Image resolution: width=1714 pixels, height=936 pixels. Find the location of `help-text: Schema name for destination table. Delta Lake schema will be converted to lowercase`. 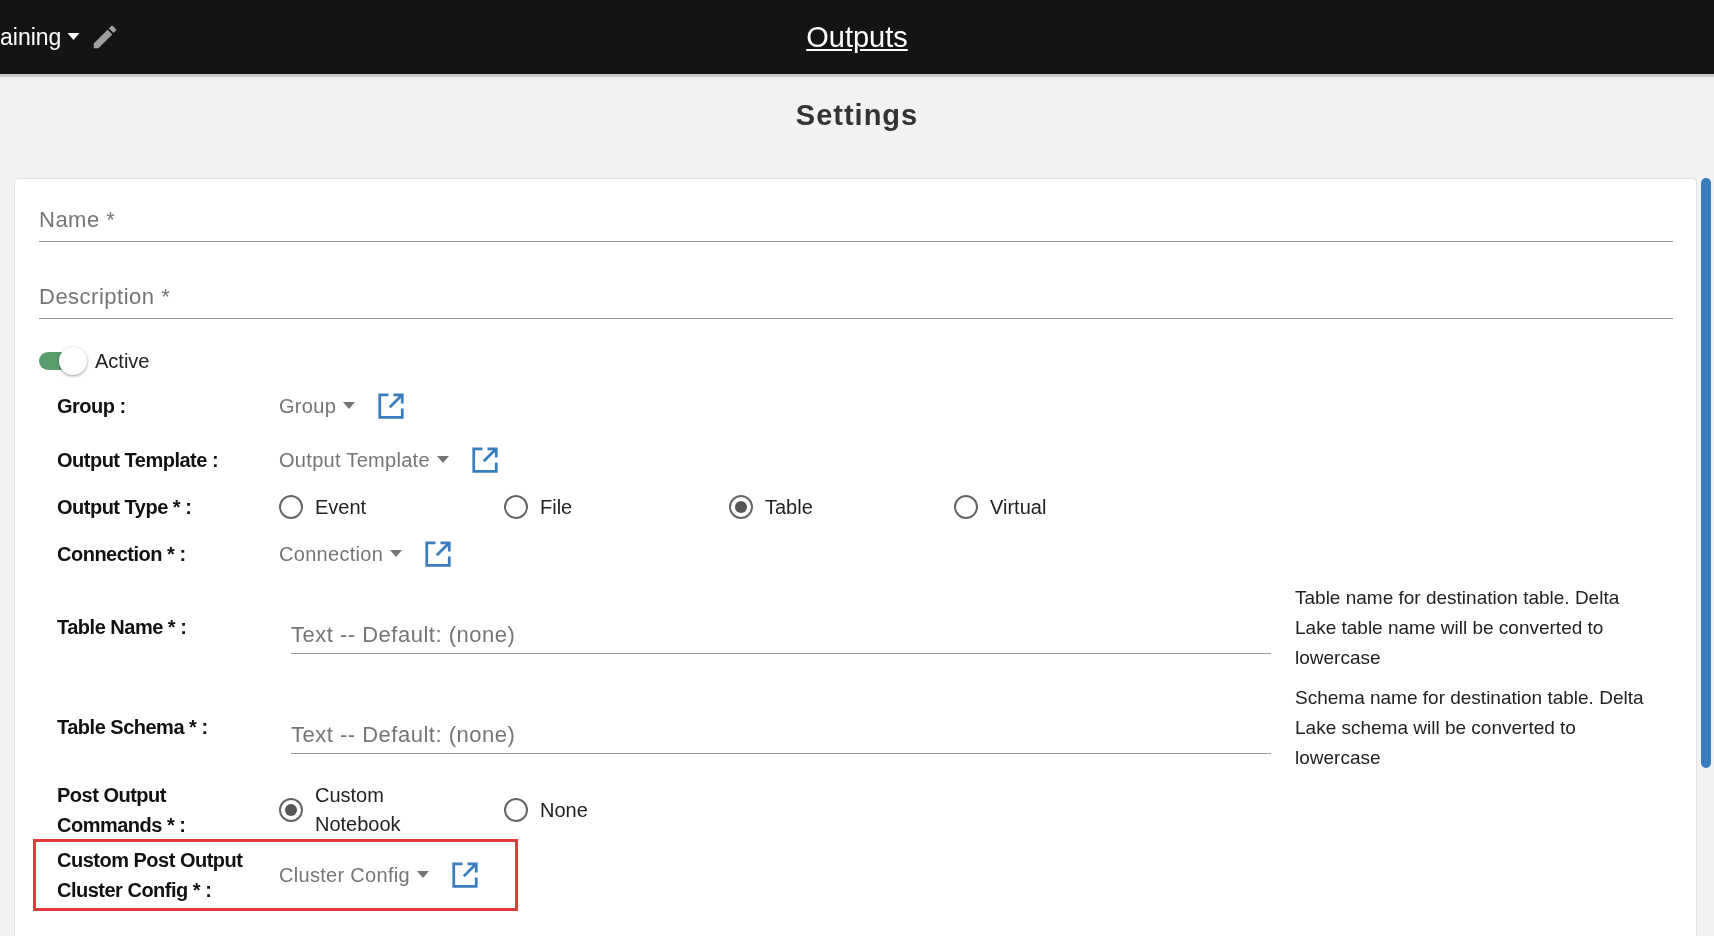

help-text: Schema name for destination table. Delta Lake schema will be converted to lowercase is located at coordinates (1470, 728).